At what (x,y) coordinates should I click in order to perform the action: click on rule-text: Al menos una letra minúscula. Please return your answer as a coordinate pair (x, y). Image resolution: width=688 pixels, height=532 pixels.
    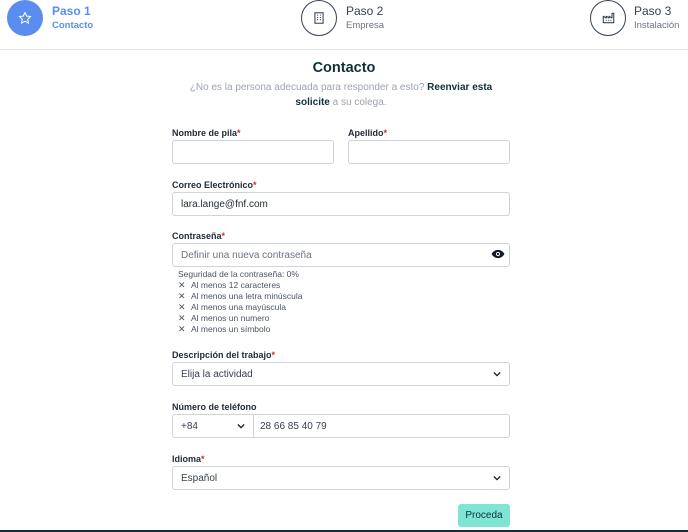
    Looking at the image, I should click on (247, 296).